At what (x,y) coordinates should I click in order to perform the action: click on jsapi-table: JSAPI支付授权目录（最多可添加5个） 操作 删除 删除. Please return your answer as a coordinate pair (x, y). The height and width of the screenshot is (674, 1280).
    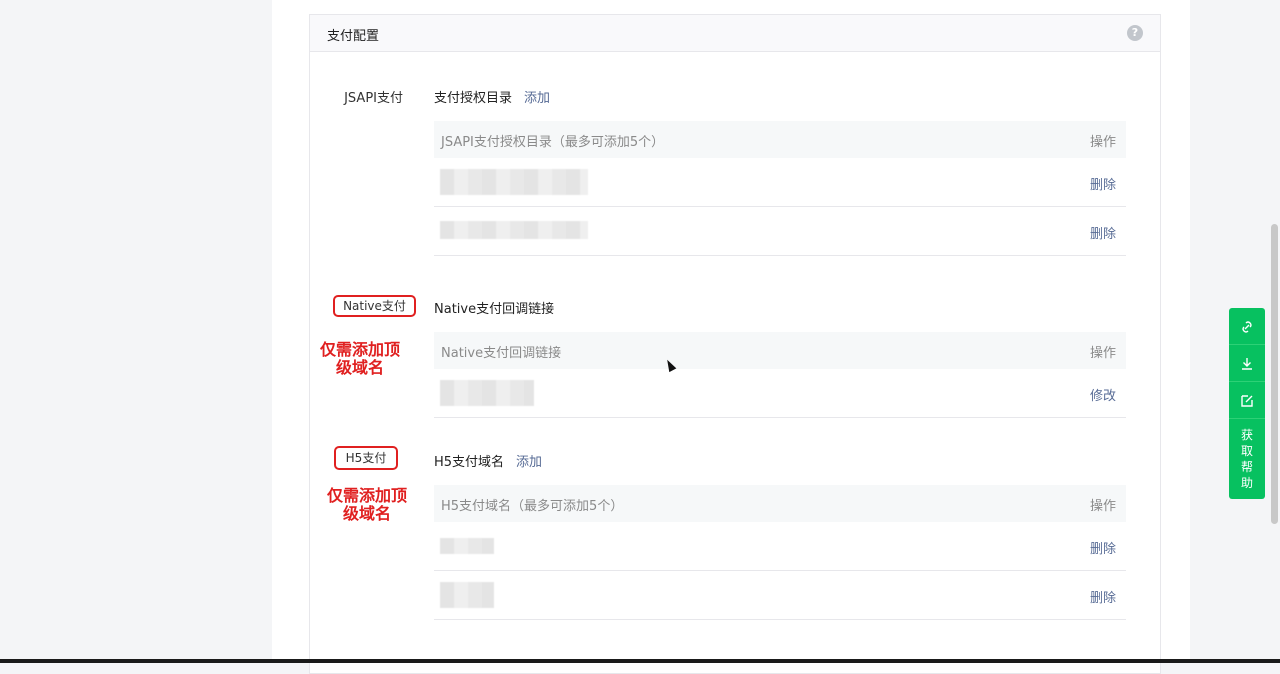
    Looking at the image, I should click on (780, 188).